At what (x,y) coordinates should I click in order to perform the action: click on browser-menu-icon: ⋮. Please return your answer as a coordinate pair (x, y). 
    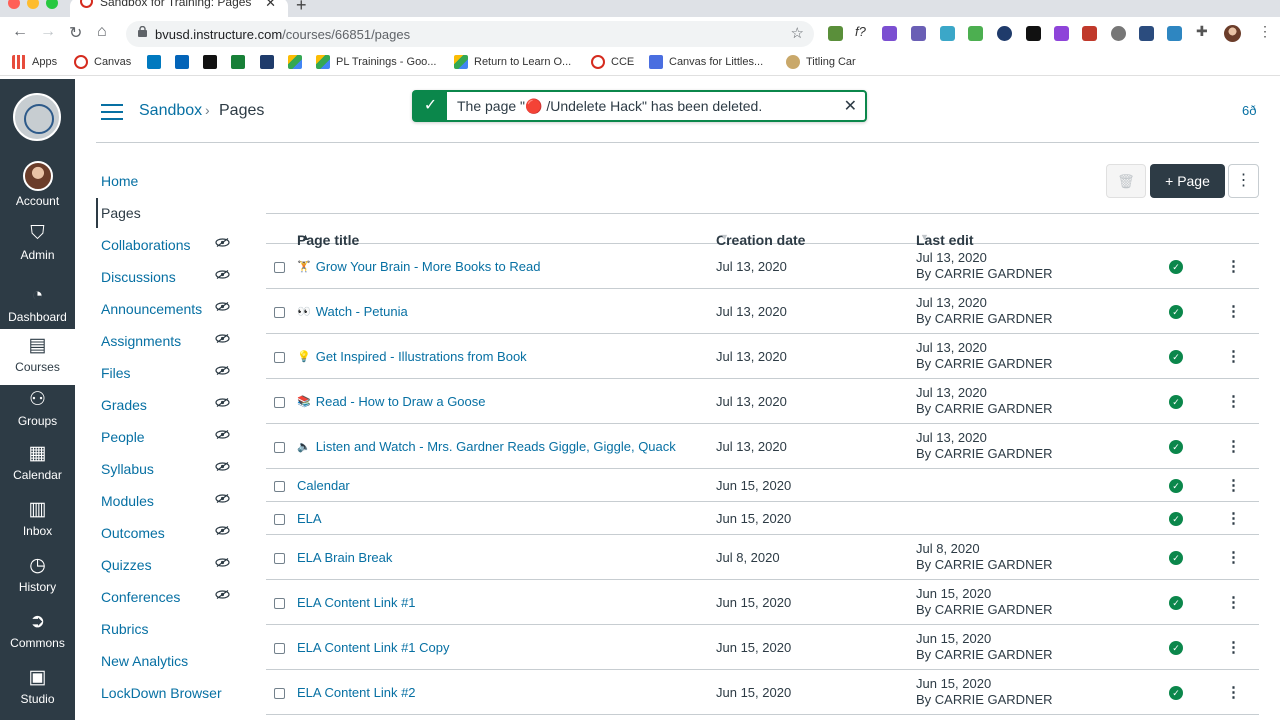
    Looking at the image, I should click on (1265, 31).